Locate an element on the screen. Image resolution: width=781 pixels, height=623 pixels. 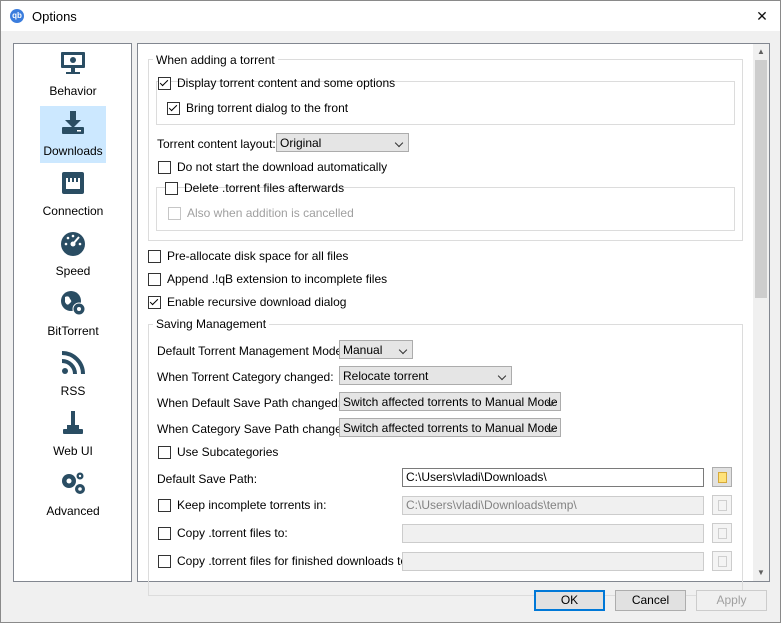
sidebar-item-web-ui: Web UI is located at coordinates (73, 434).